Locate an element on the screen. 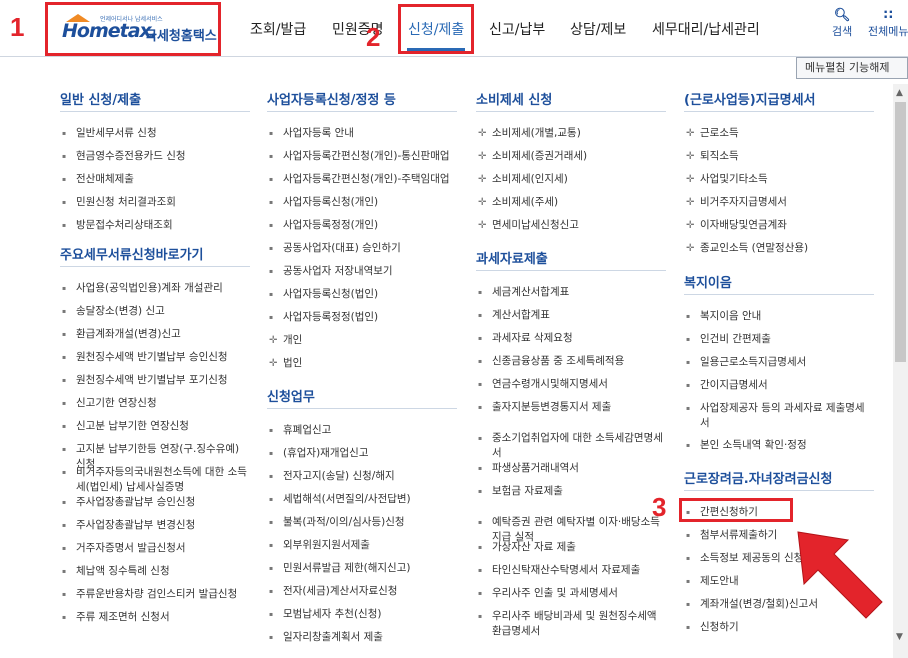 The width and height of the screenshot is (908, 658). menu-link: ▪ 사업자등록간편신청(개인)-주택임대업 is located at coordinates (363, 179).